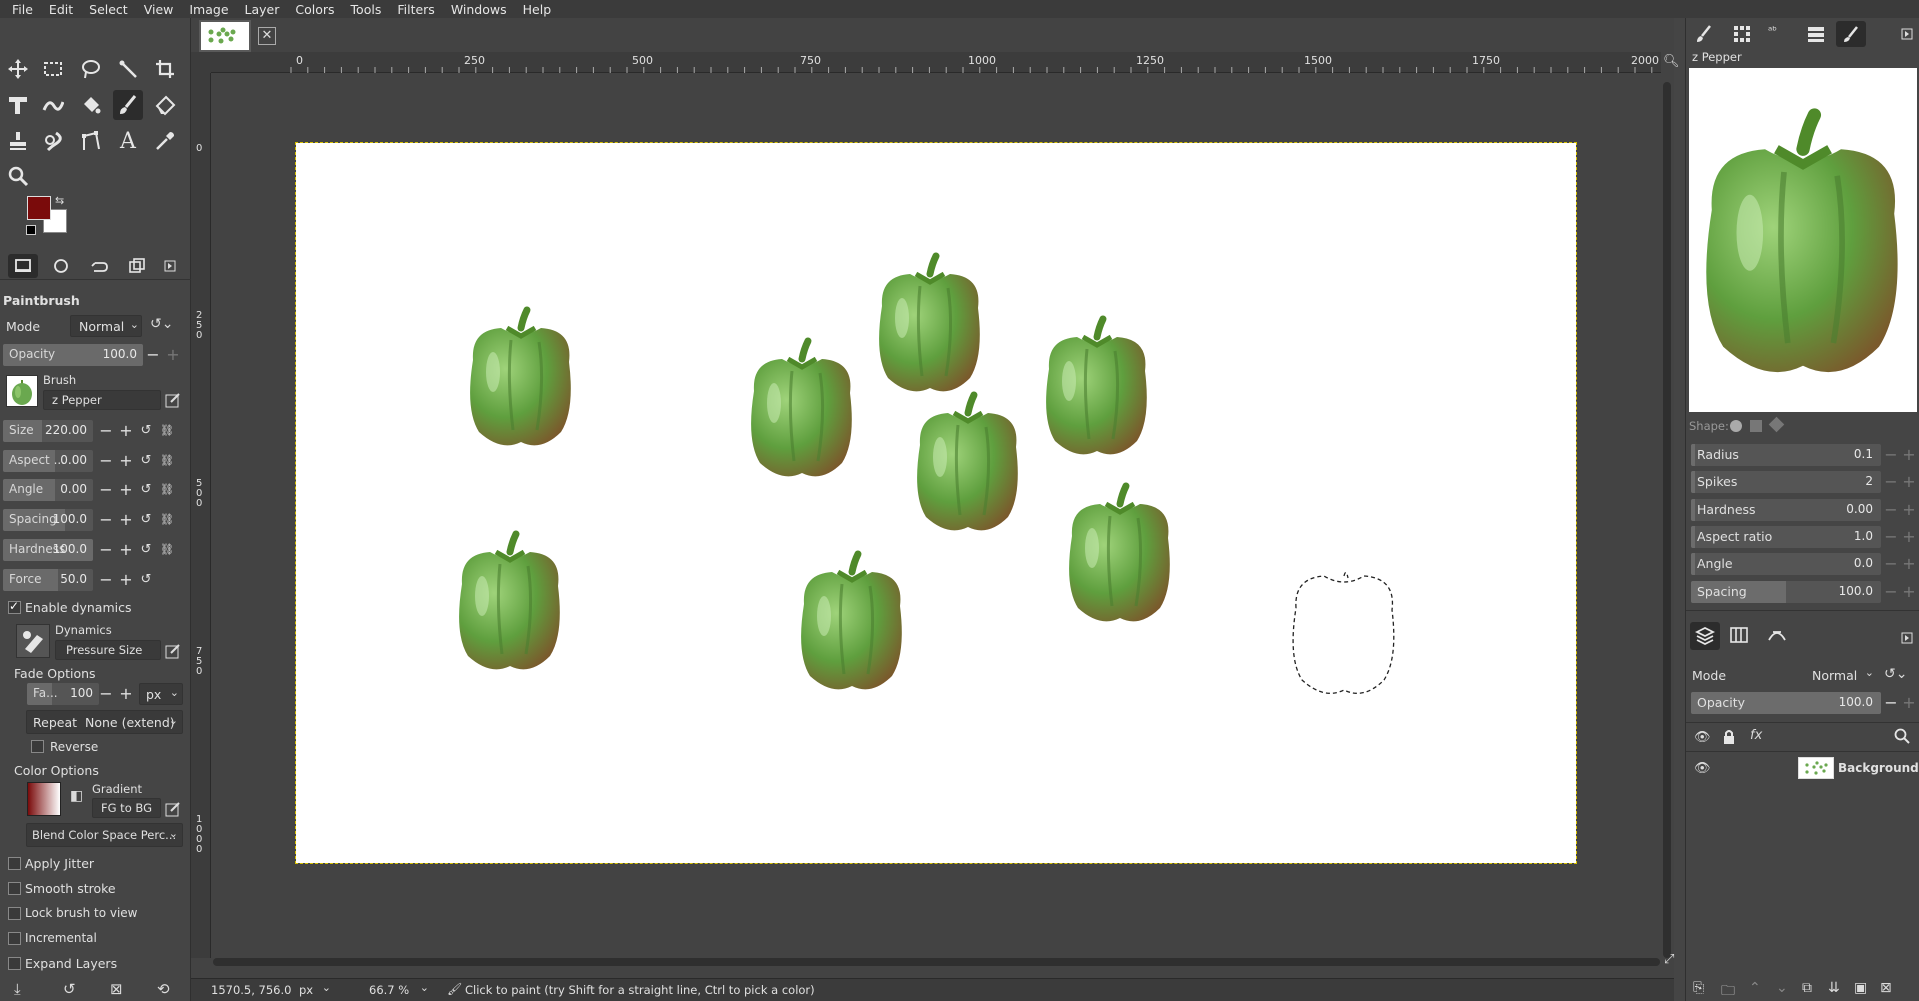  I want to click on images-tab-icon, so click(137, 266).